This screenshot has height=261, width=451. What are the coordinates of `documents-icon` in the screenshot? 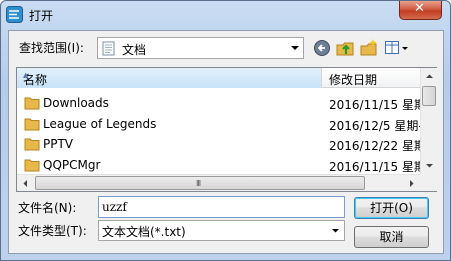 It's located at (108, 48).